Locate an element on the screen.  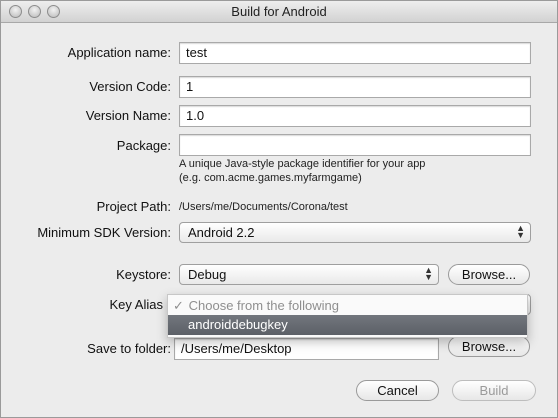
version-code-label: Version Code: is located at coordinates (130, 86).